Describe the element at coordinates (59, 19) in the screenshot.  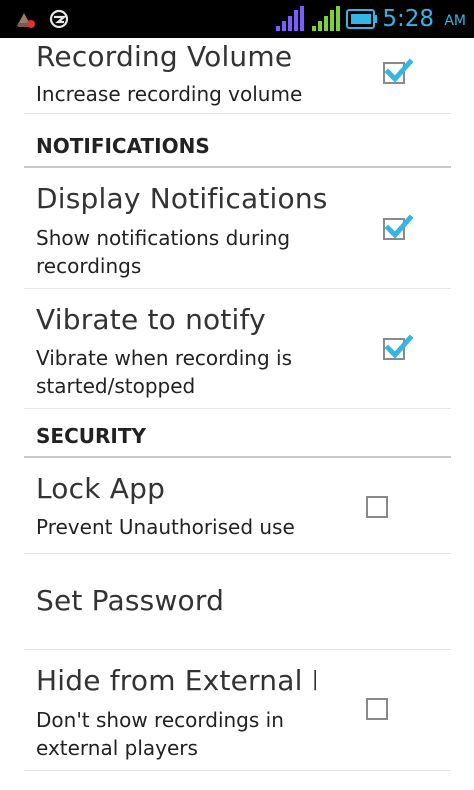
I see `sync-icon` at that location.